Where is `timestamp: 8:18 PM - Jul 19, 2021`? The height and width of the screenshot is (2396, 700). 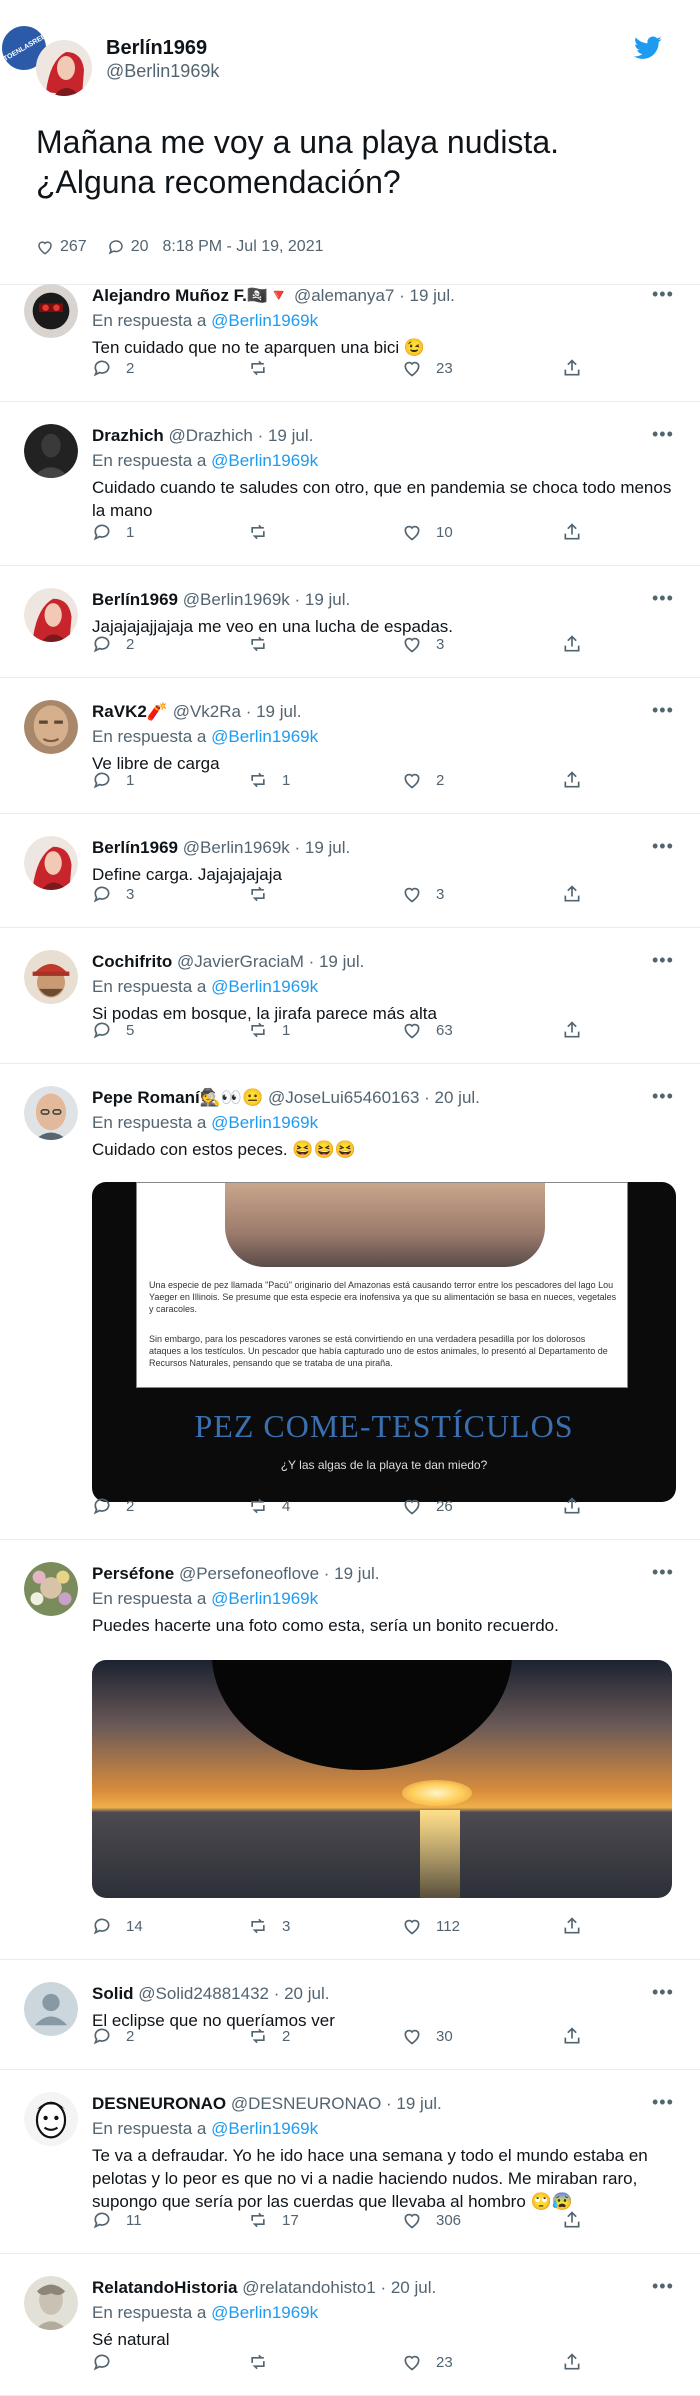
timestamp: 8:18 PM - Jul 19, 2021 is located at coordinates (243, 247).